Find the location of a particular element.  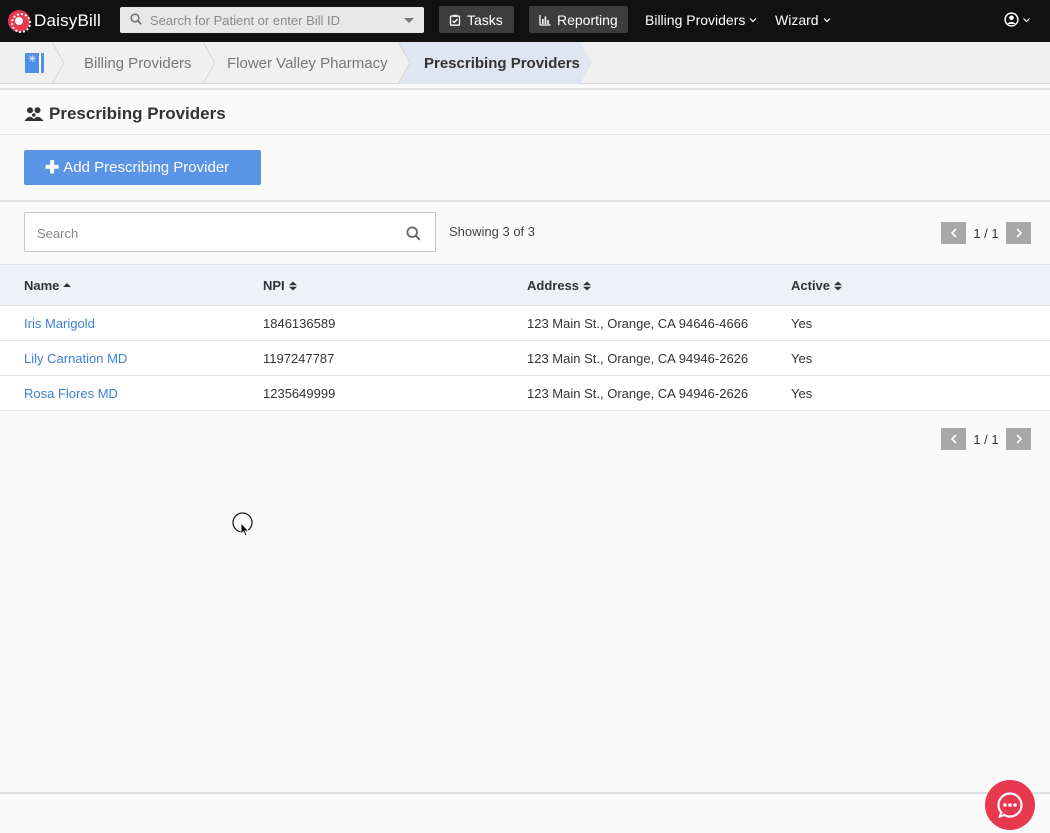

provider-npi: 1846136589 is located at coordinates (299, 323).